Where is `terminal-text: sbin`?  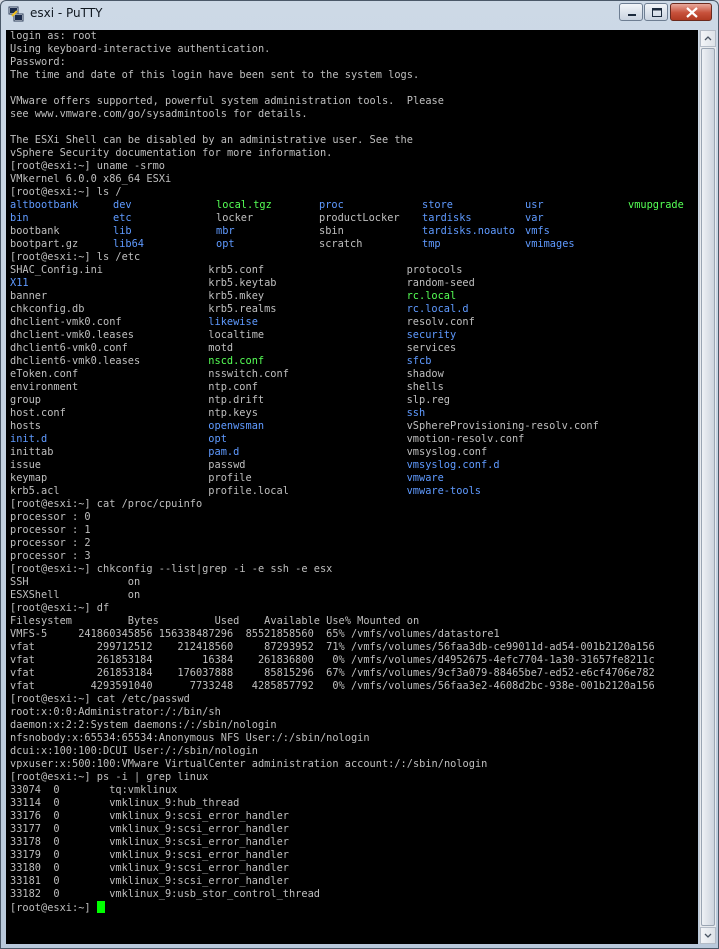 terminal-text: sbin is located at coordinates (331, 231).